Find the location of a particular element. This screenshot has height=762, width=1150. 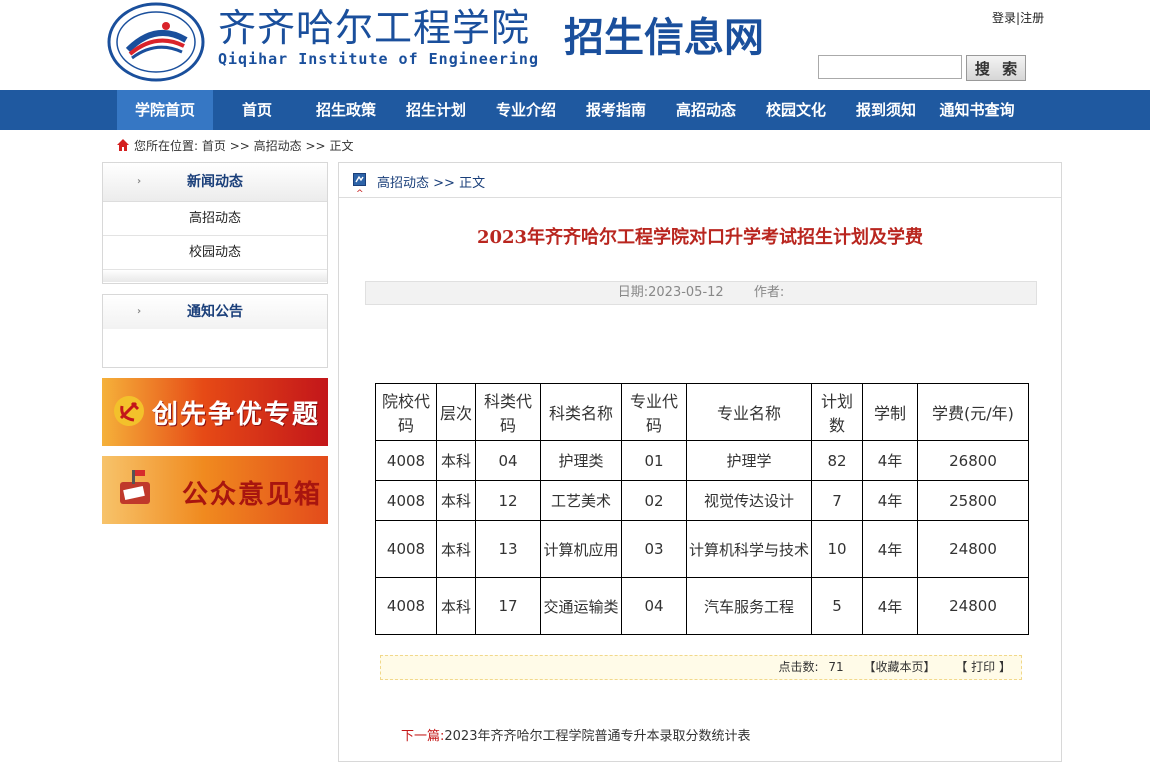

news-box-header: › 新闻动态 is located at coordinates (215, 182).